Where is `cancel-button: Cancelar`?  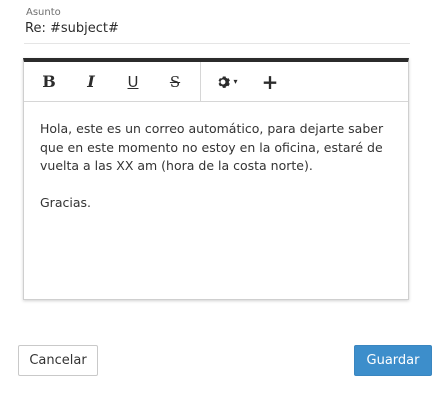 cancel-button: Cancelar is located at coordinates (58, 360).